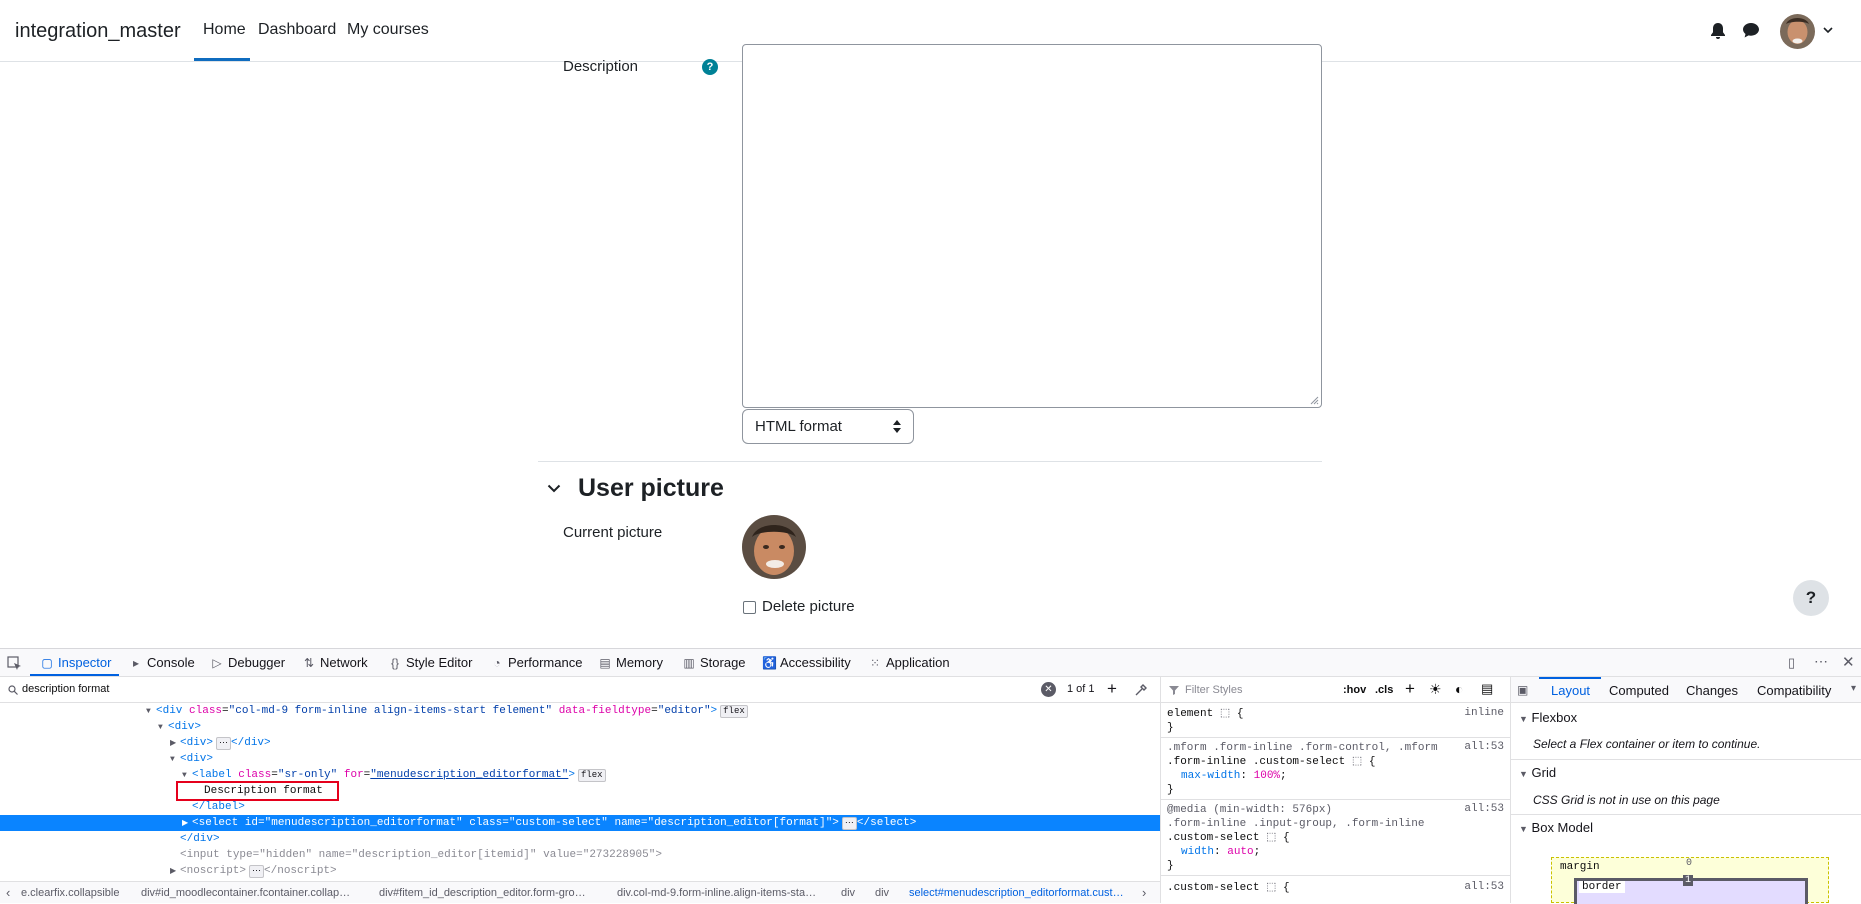 The image size is (1861, 904). I want to click on markup-search-input: description format, so click(65, 689).